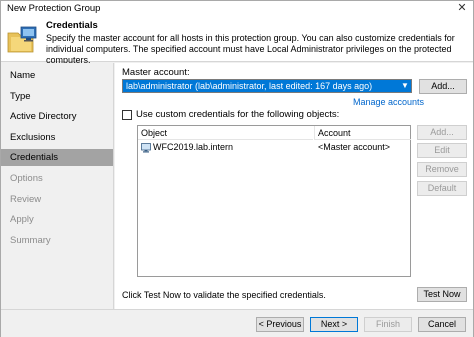 This screenshot has height=337, width=474. What do you see at coordinates (57, 157) in the screenshot?
I see `nav-item-credentials: Credentials` at bounding box center [57, 157].